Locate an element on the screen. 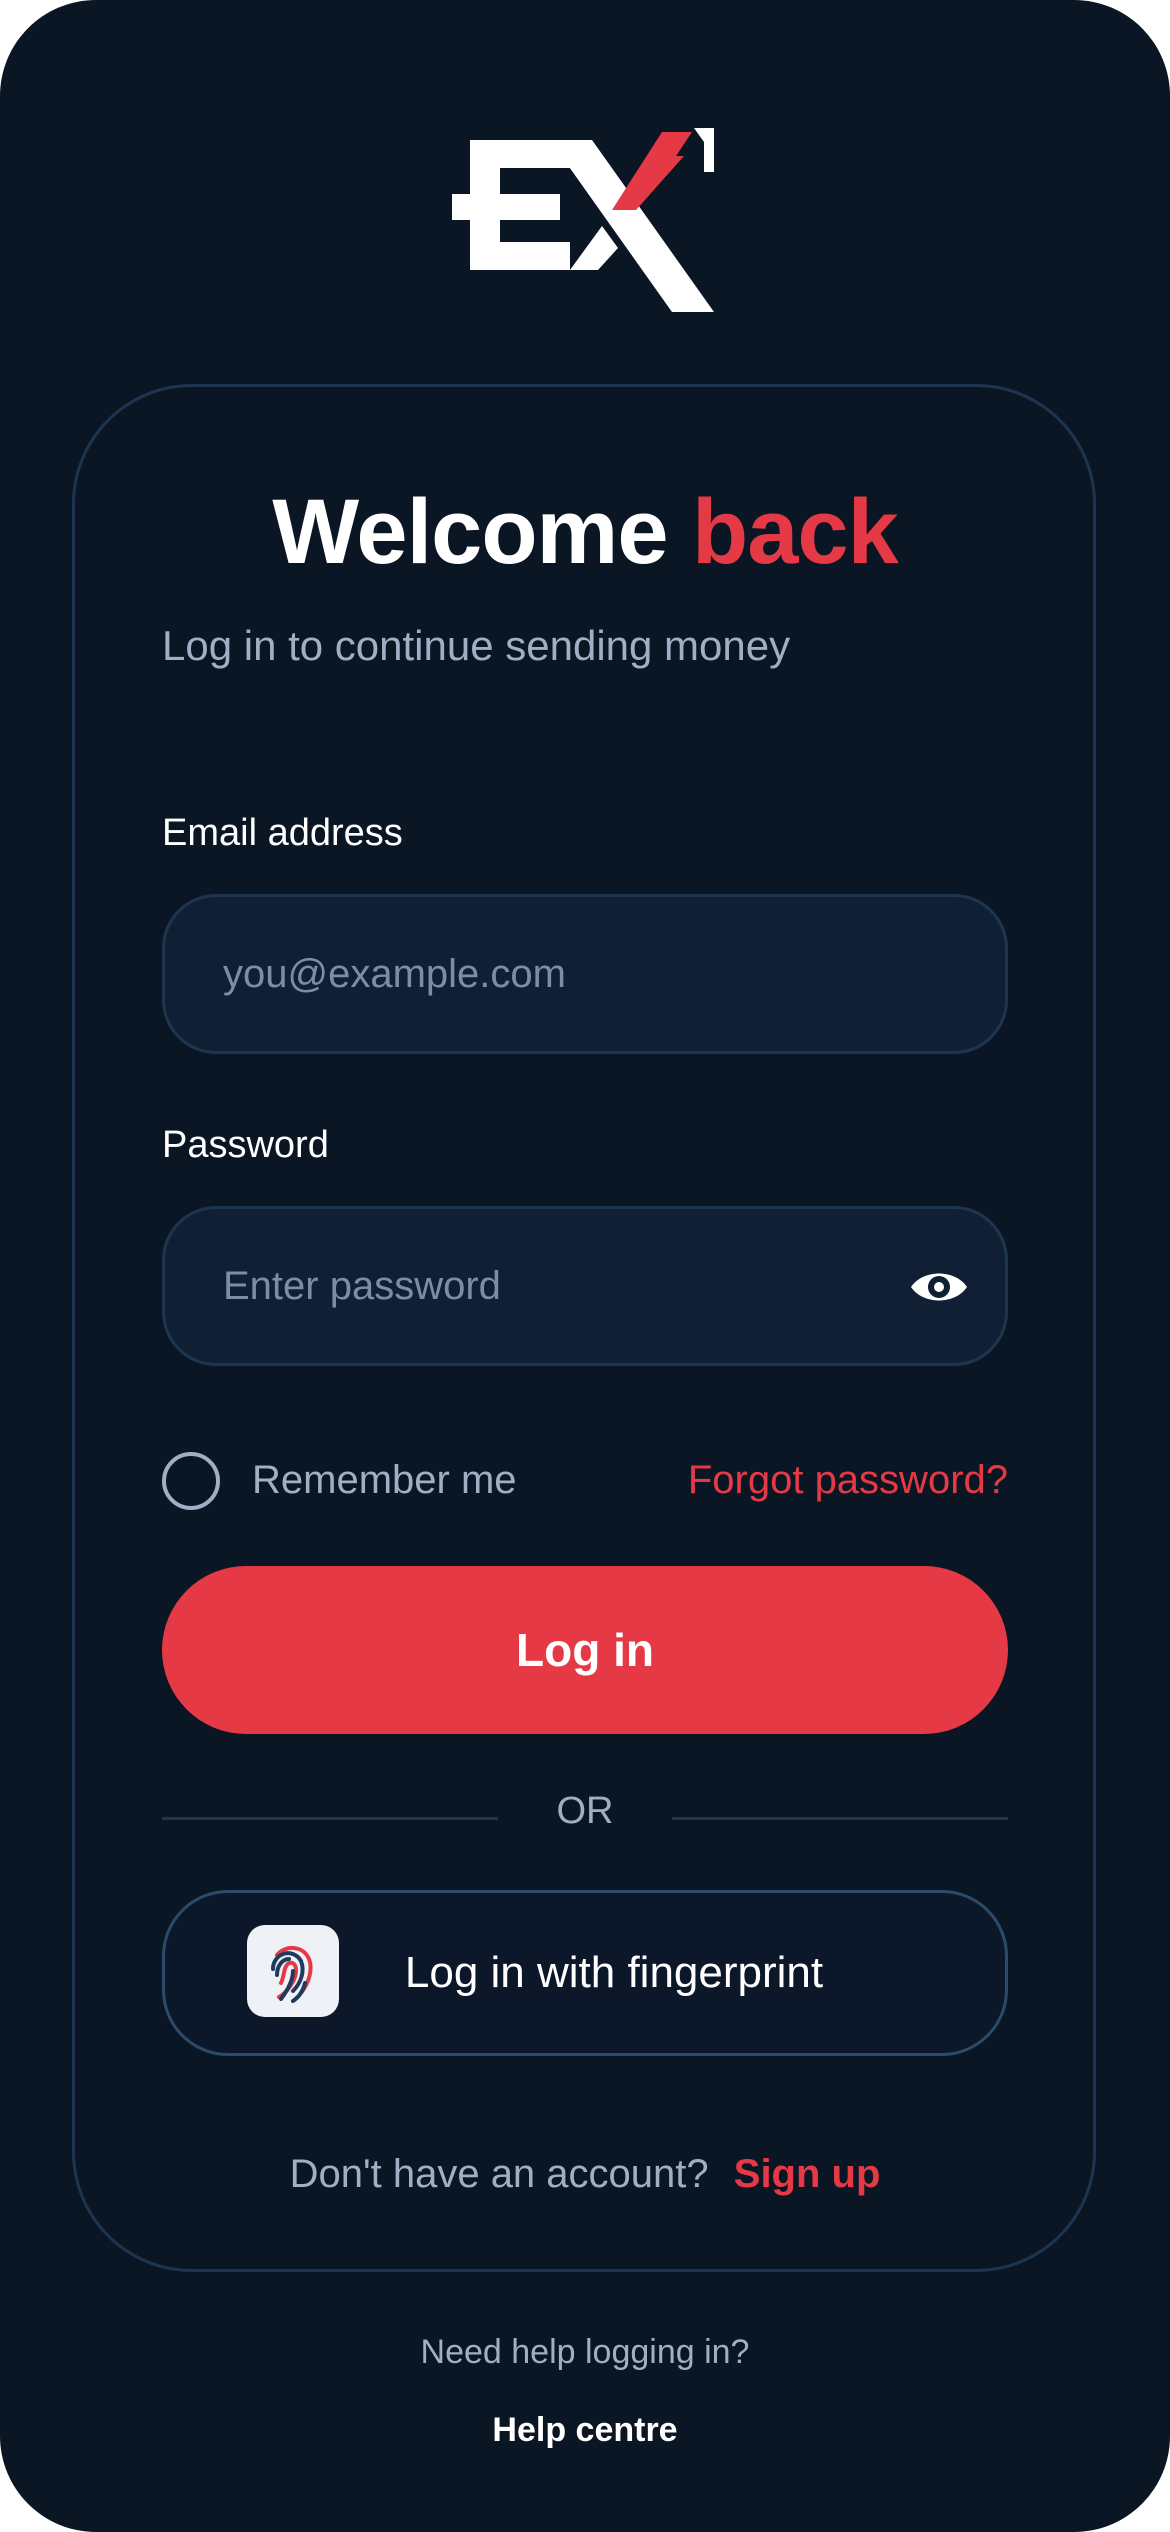 This screenshot has width=1170, height=2532. signup-link: Sign up is located at coordinates (807, 2174).